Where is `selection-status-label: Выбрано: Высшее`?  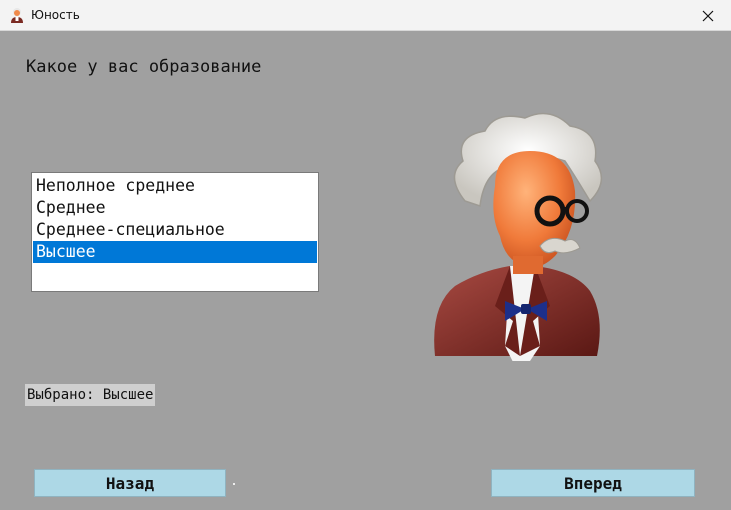
selection-status-label: Выбрано: Высшее is located at coordinates (90, 395).